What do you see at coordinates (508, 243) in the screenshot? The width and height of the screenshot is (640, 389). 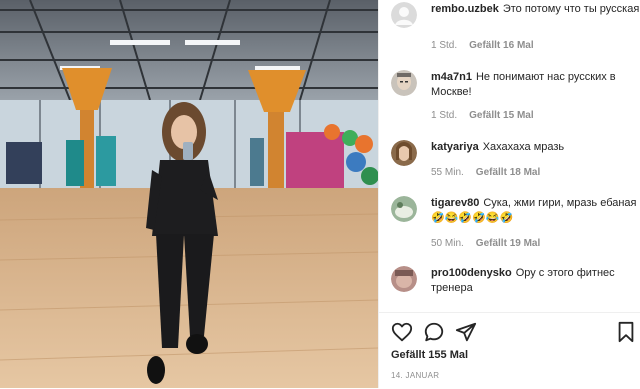 I see `comment-likes: Gefällt 19 Mal` at bounding box center [508, 243].